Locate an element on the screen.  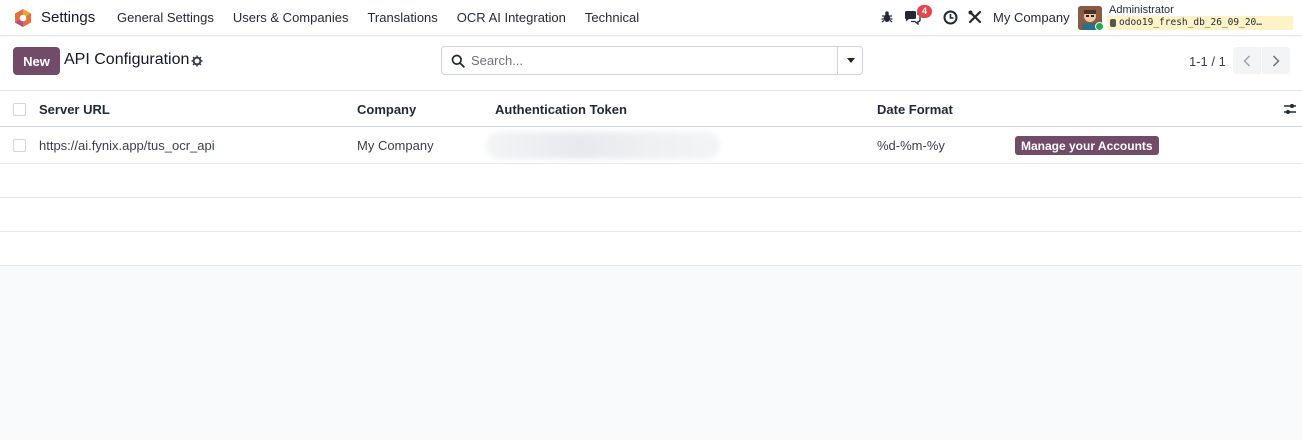
search-bar is located at coordinates (652, 60).